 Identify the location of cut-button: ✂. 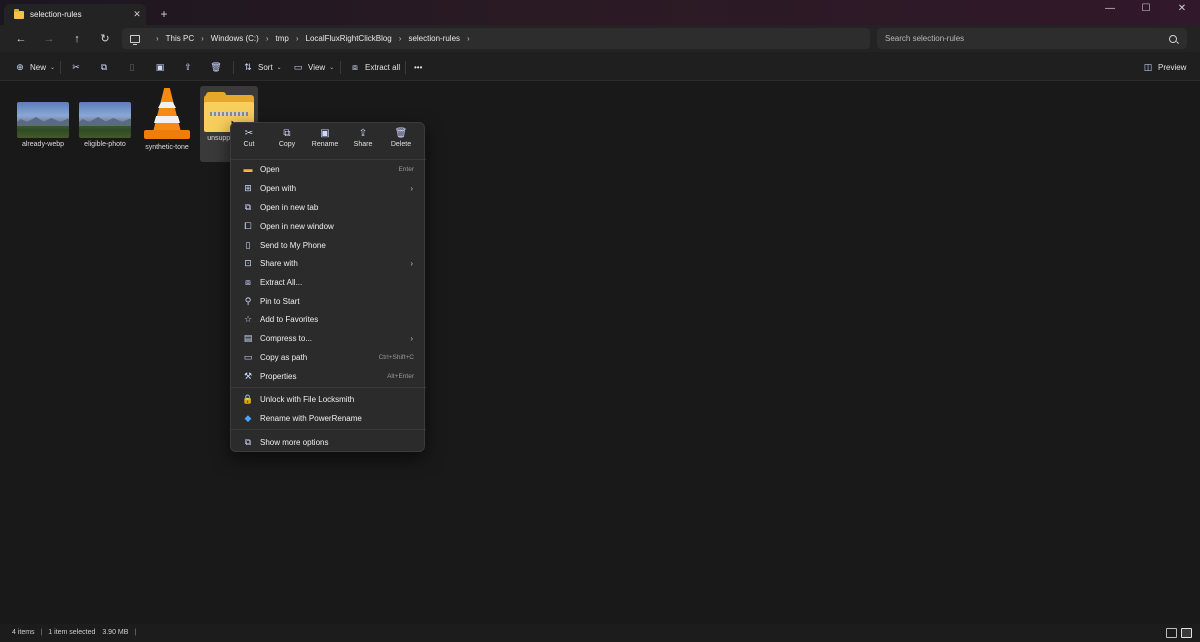
(76, 67).